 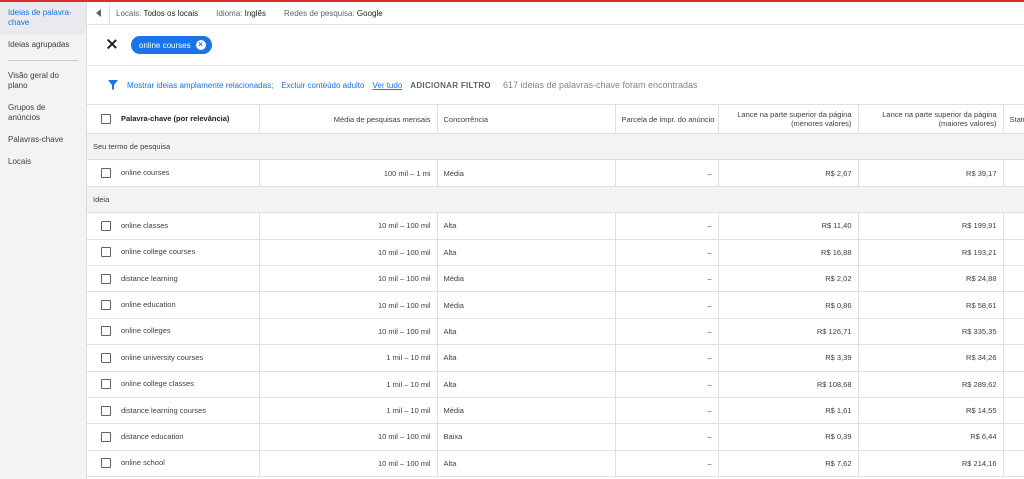 What do you see at coordinates (200, 85) in the screenshot?
I see `broadly-related-link: Mostrar ideias amplamente relacionadas;` at bounding box center [200, 85].